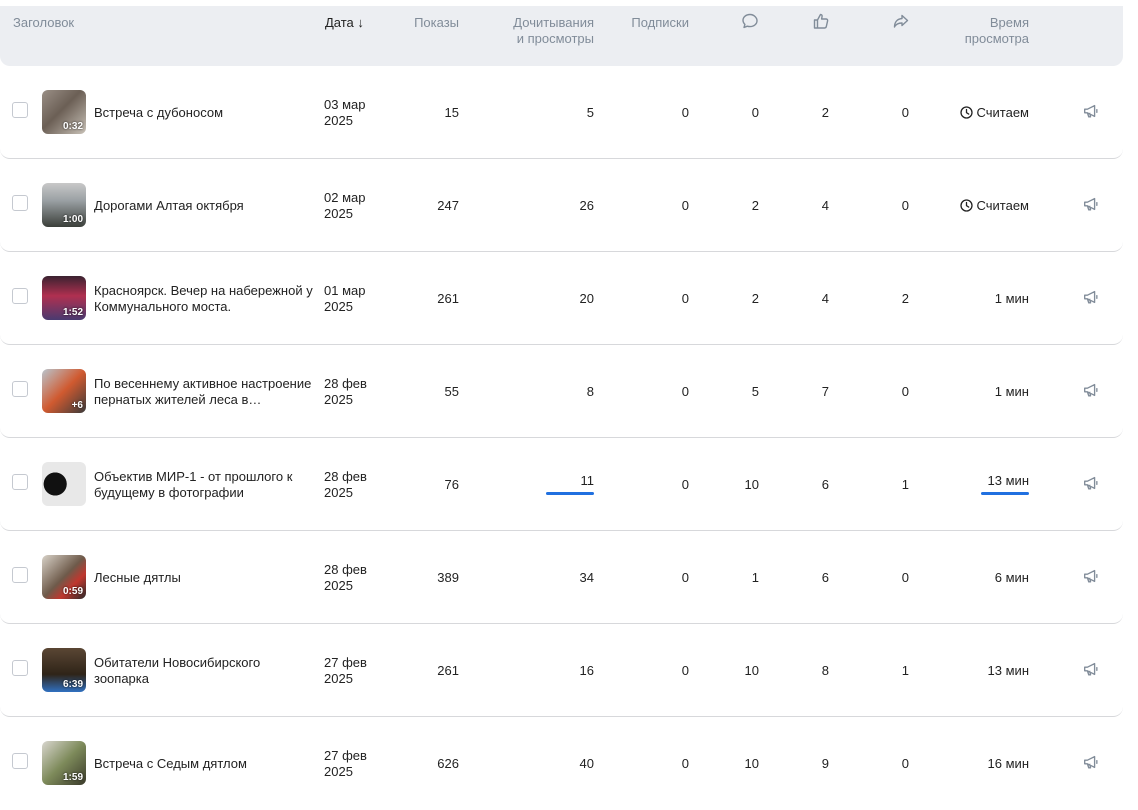  What do you see at coordinates (905, 670) in the screenshot?
I see `shares-count: 1` at bounding box center [905, 670].